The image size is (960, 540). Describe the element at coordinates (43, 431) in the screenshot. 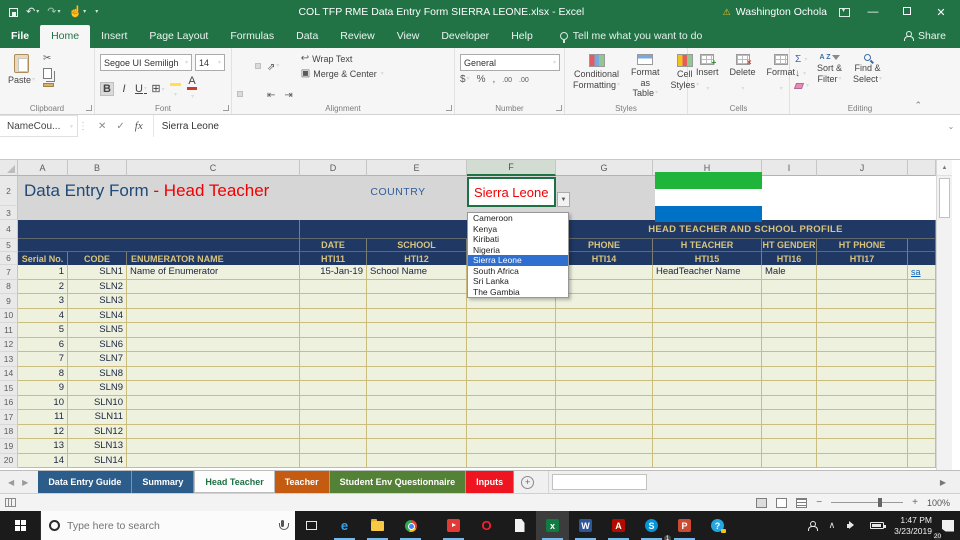

I see `cell-serial: 12` at that location.